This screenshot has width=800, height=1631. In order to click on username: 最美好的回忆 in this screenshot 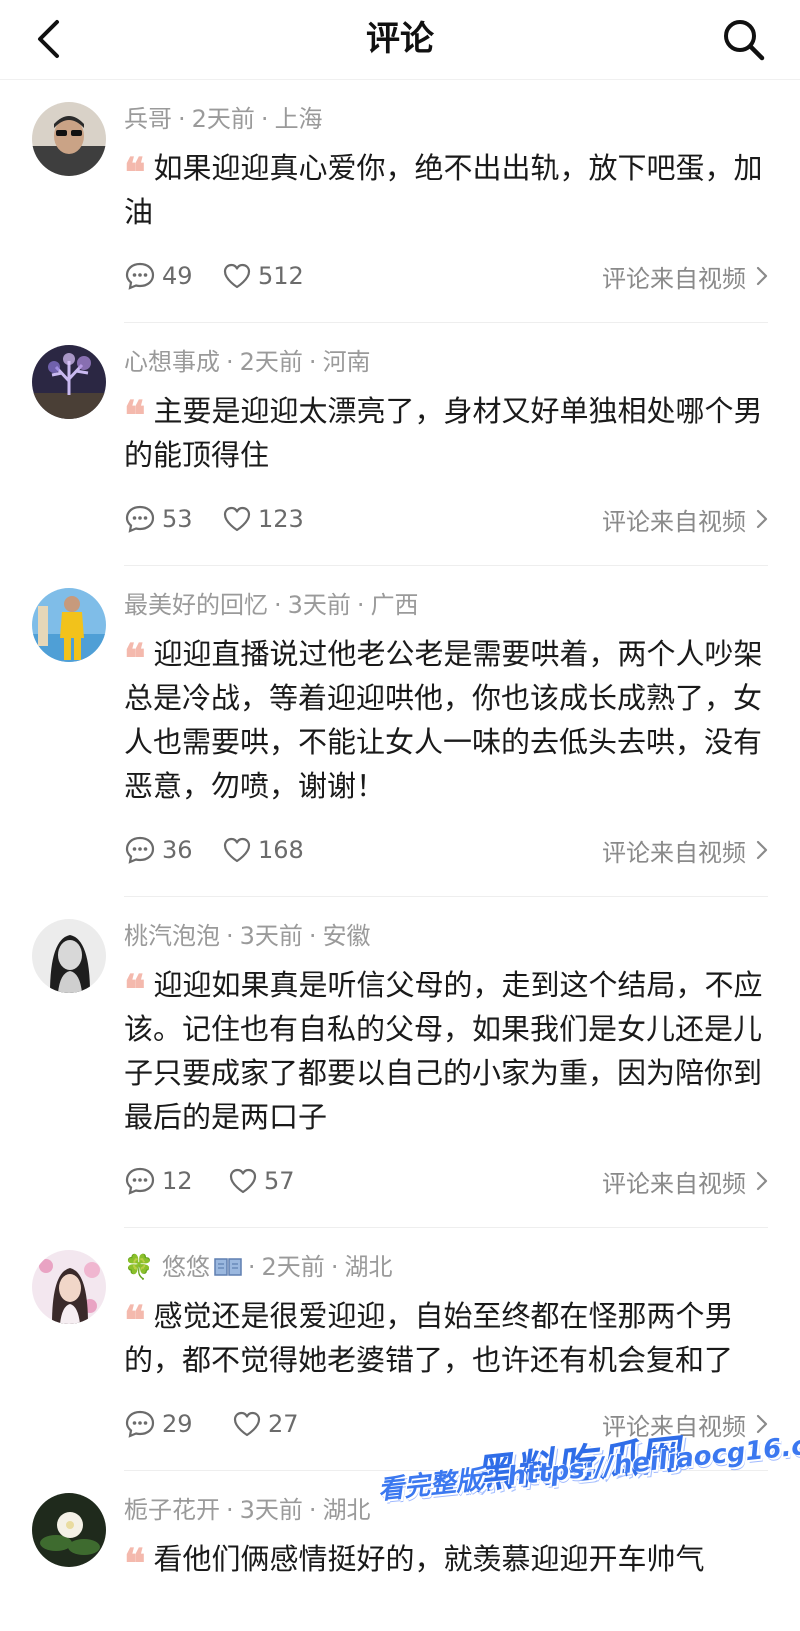, I will do `click(196, 605)`.